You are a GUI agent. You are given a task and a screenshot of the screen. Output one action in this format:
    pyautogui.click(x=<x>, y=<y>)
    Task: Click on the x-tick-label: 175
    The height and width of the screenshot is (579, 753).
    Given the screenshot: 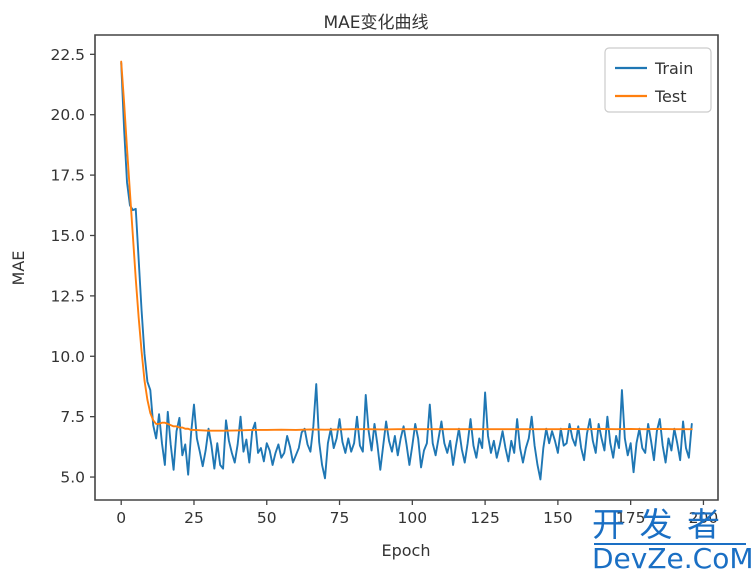 What is the action you would take?
    pyautogui.click(x=631, y=518)
    